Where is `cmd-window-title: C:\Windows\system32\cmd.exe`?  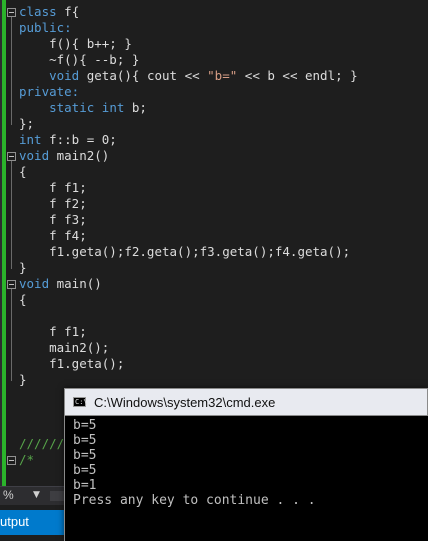
cmd-window-title: C:\Windows\system32\cmd.exe is located at coordinates (185, 402).